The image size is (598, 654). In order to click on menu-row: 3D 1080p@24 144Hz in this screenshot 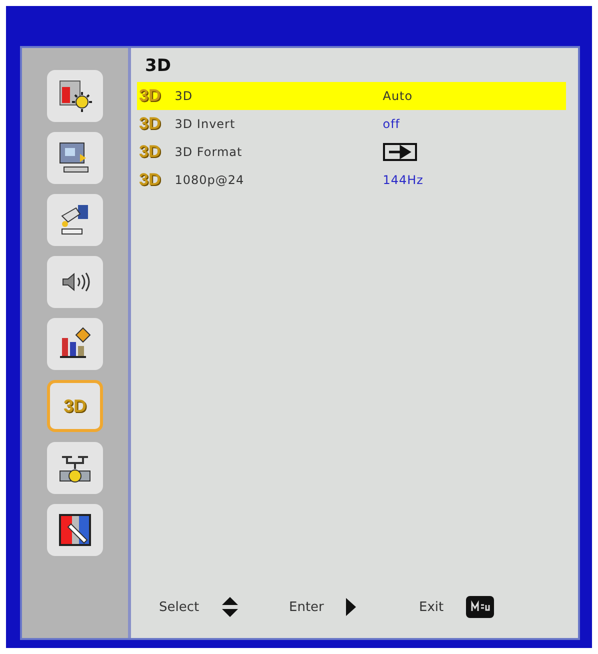, I will do `click(351, 180)`.